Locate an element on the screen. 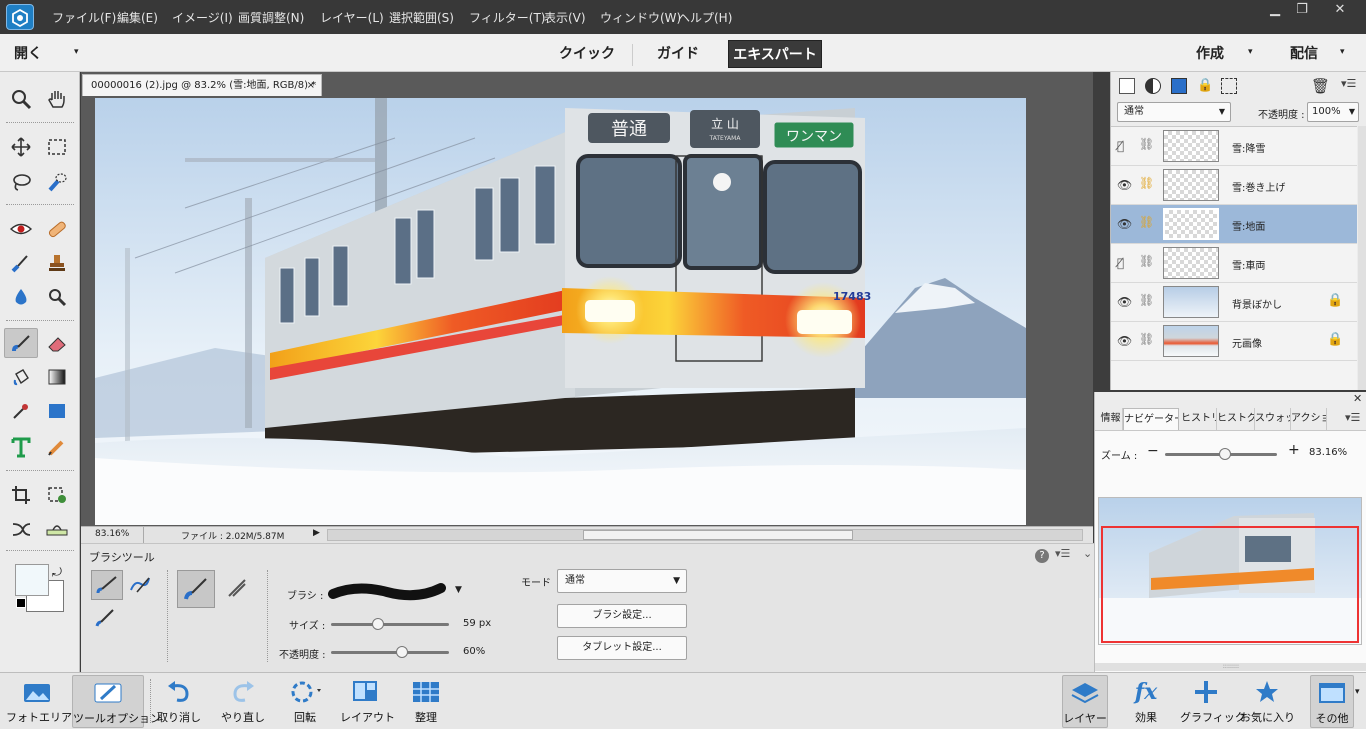 The height and width of the screenshot is (729, 1366). sponge-icon is located at coordinates (57, 297).